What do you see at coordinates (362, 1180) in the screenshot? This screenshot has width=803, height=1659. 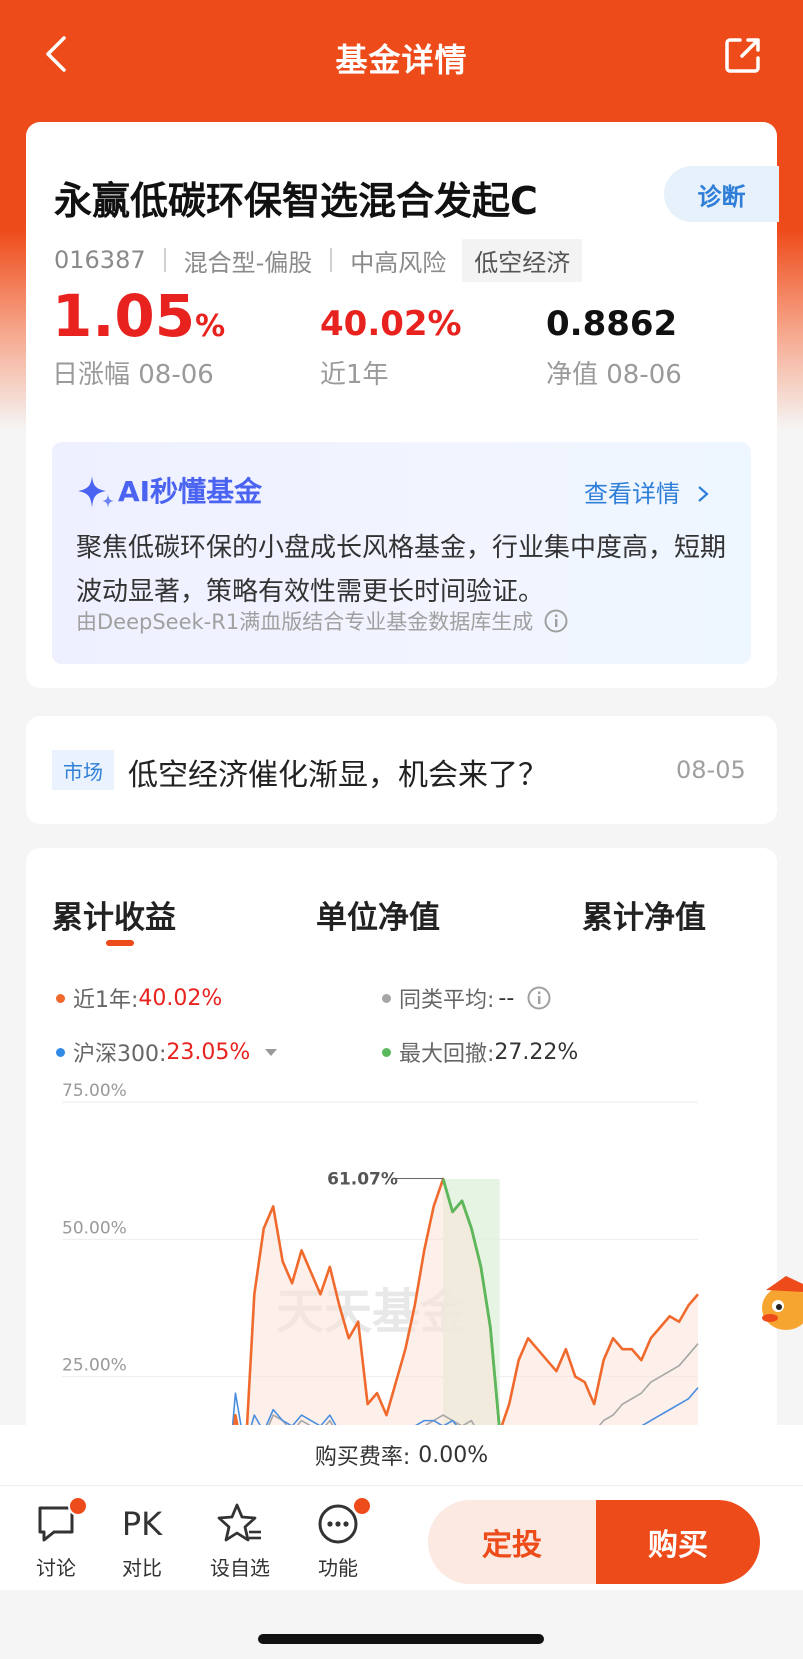 I see `peak-label: 61.07%` at bounding box center [362, 1180].